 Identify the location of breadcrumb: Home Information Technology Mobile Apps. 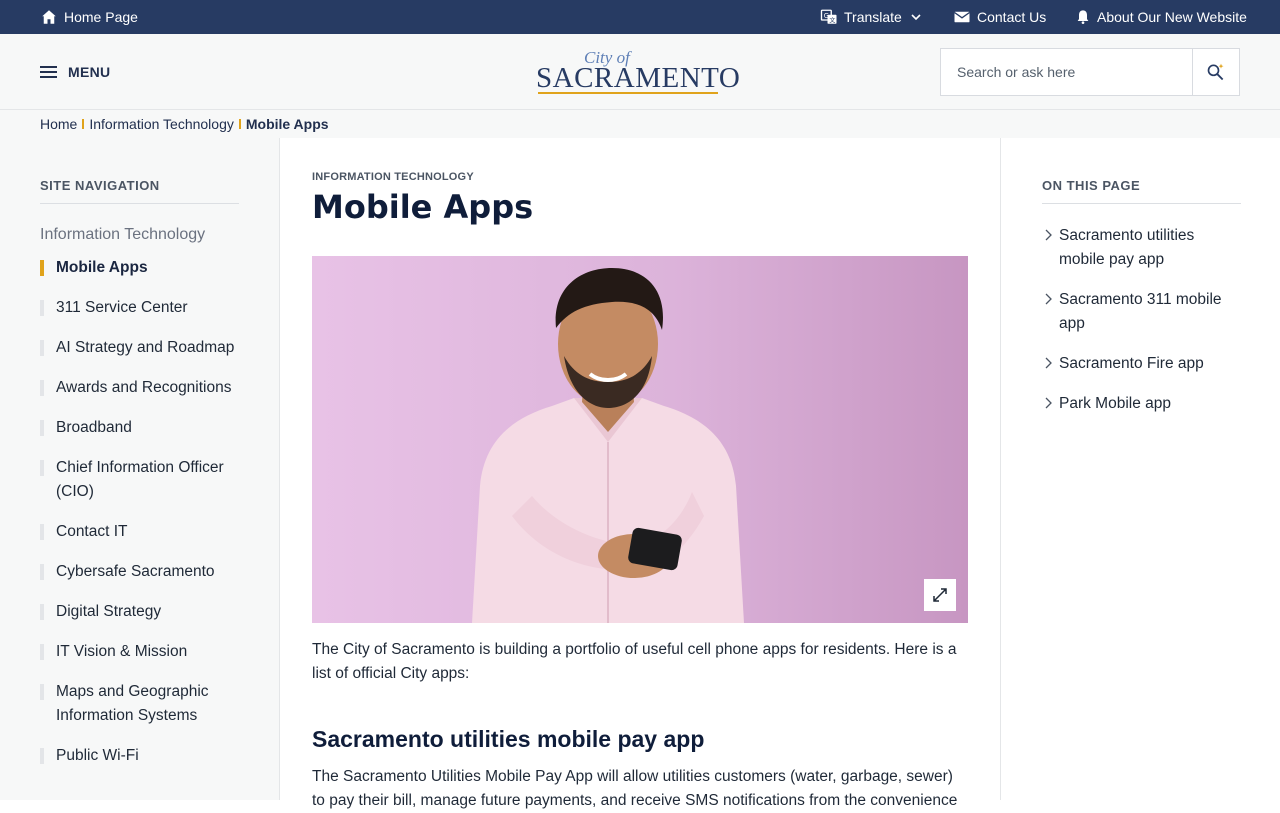
(640, 124).